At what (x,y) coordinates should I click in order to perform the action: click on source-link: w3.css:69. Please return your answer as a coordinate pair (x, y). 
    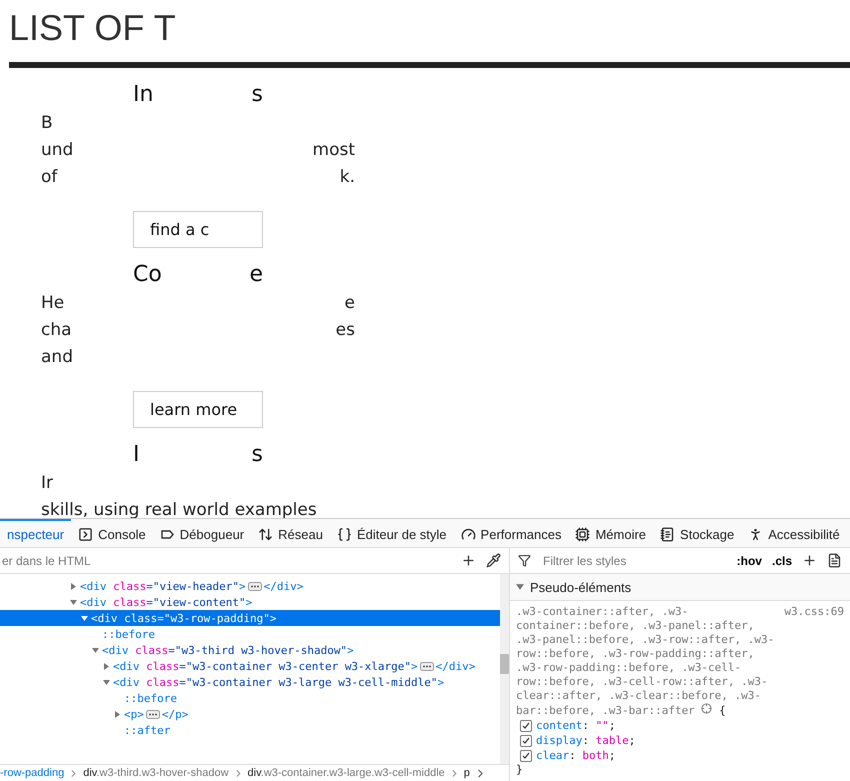
    Looking at the image, I should click on (814, 661).